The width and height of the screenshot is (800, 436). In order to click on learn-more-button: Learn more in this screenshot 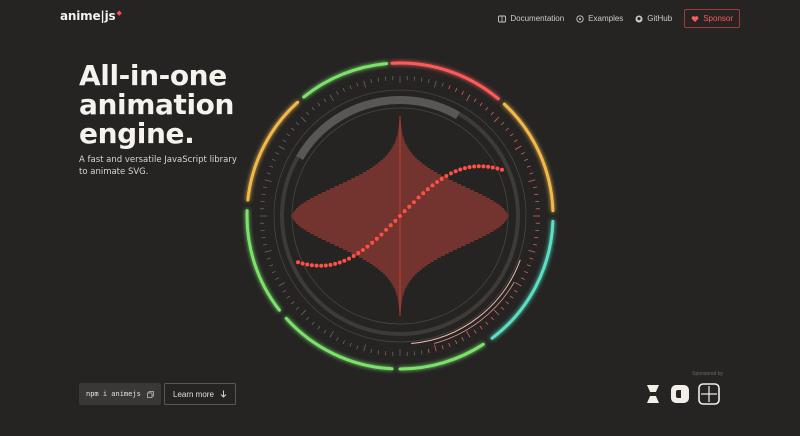, I will do `click(200, 394)`.